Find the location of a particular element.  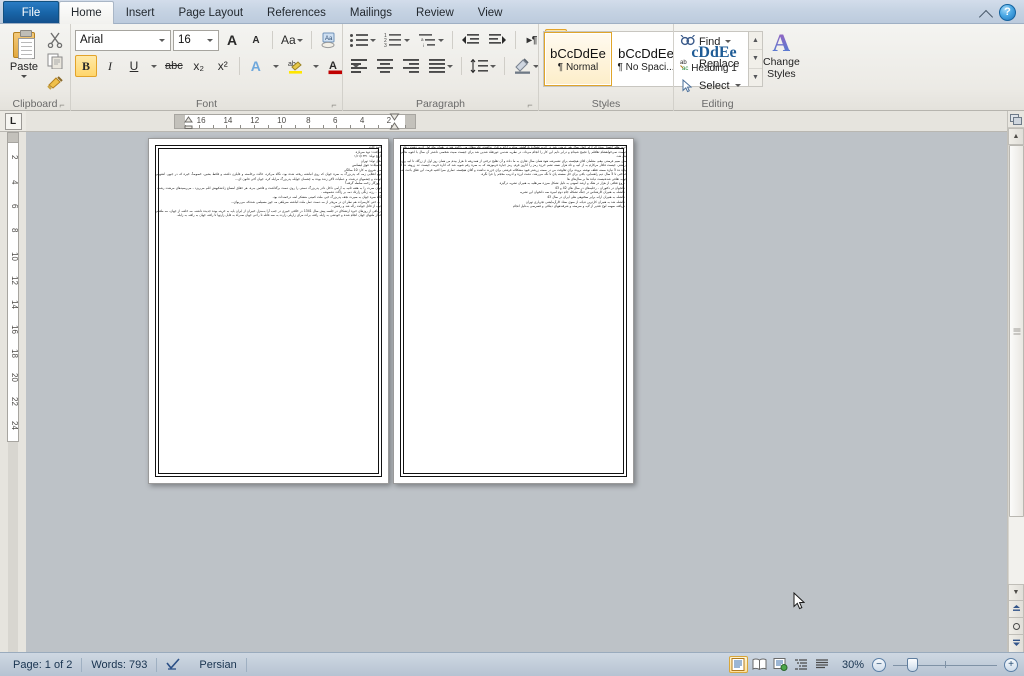

text-effects-icon: A is located at coordinates (256, 66).